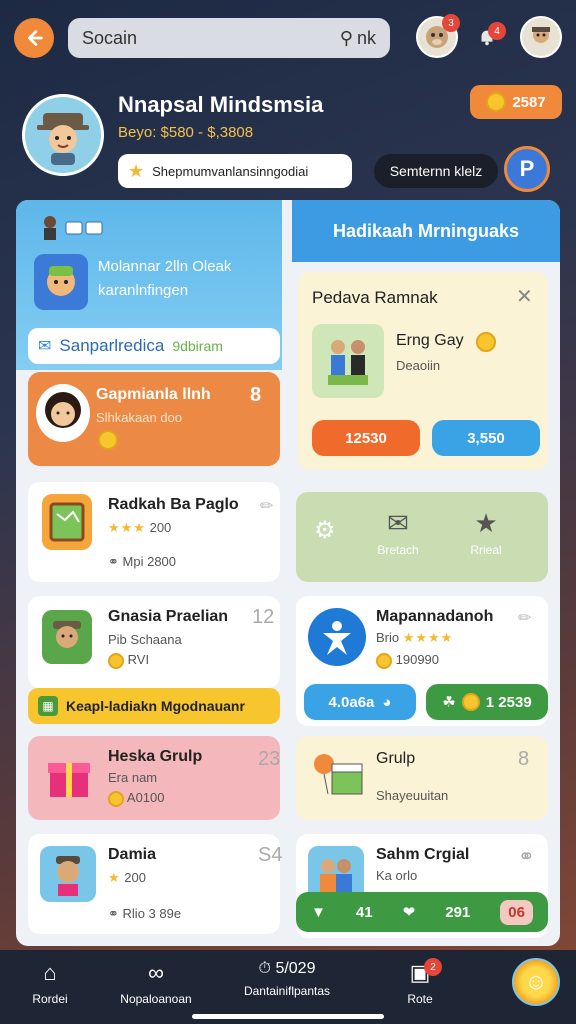 This screenshot has width=576, height=1024. I want to click on search-bar: Socain ⚲ nk, so click(229, 38).